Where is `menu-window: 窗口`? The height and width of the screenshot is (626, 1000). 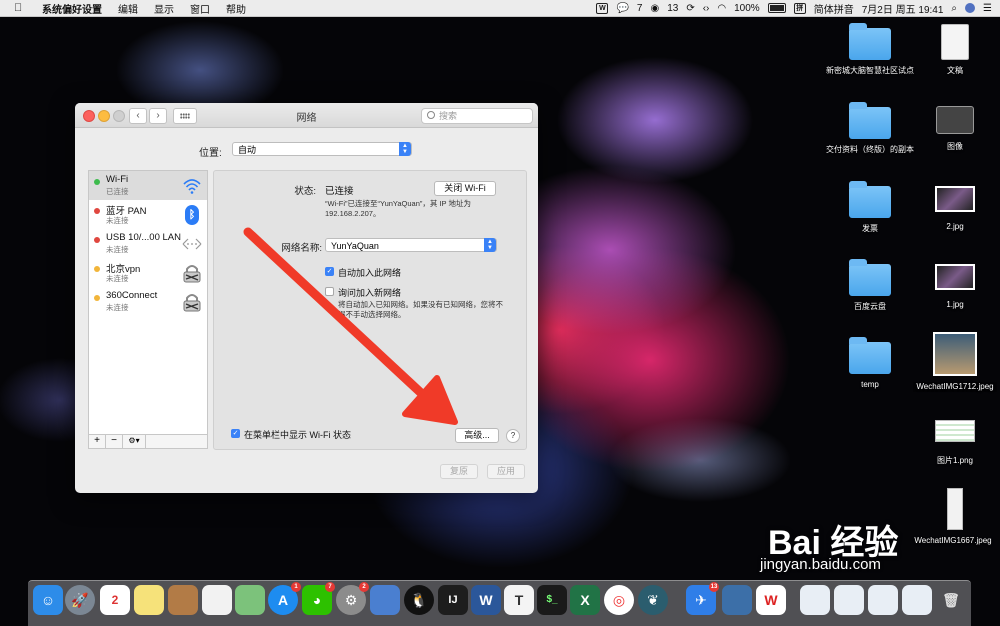 menu-window: 窗口 is located at coordinates (200, 8).